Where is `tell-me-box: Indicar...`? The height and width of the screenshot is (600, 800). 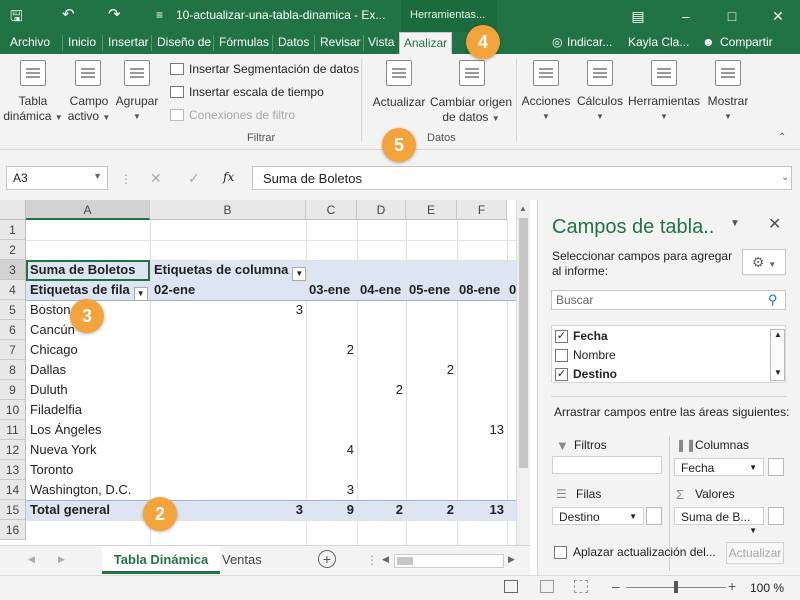 tell-me-box: Indicar... is located at coordinates (589, 42).